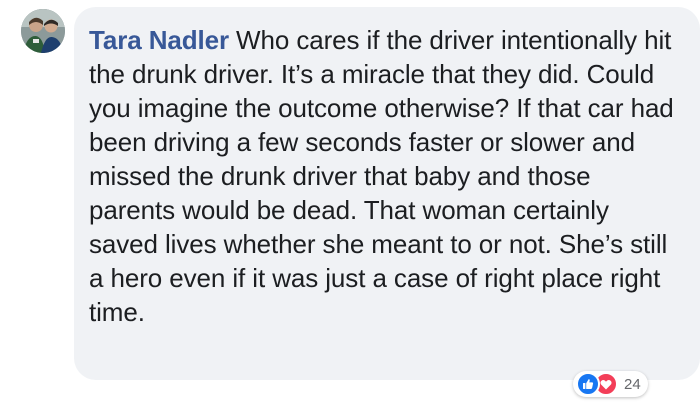  Describe the element at coordinates (588, 384) in the screenshot. I see `like-icon` at that location.